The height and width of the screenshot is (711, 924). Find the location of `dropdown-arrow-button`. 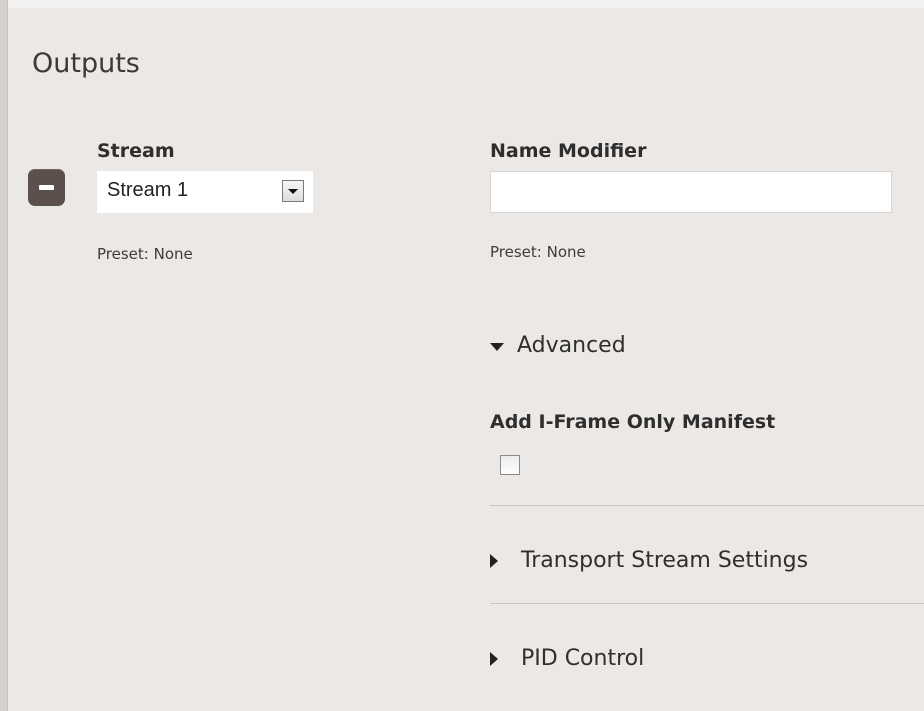

dropdown-arrow-button is located at coordinates (293, 191).